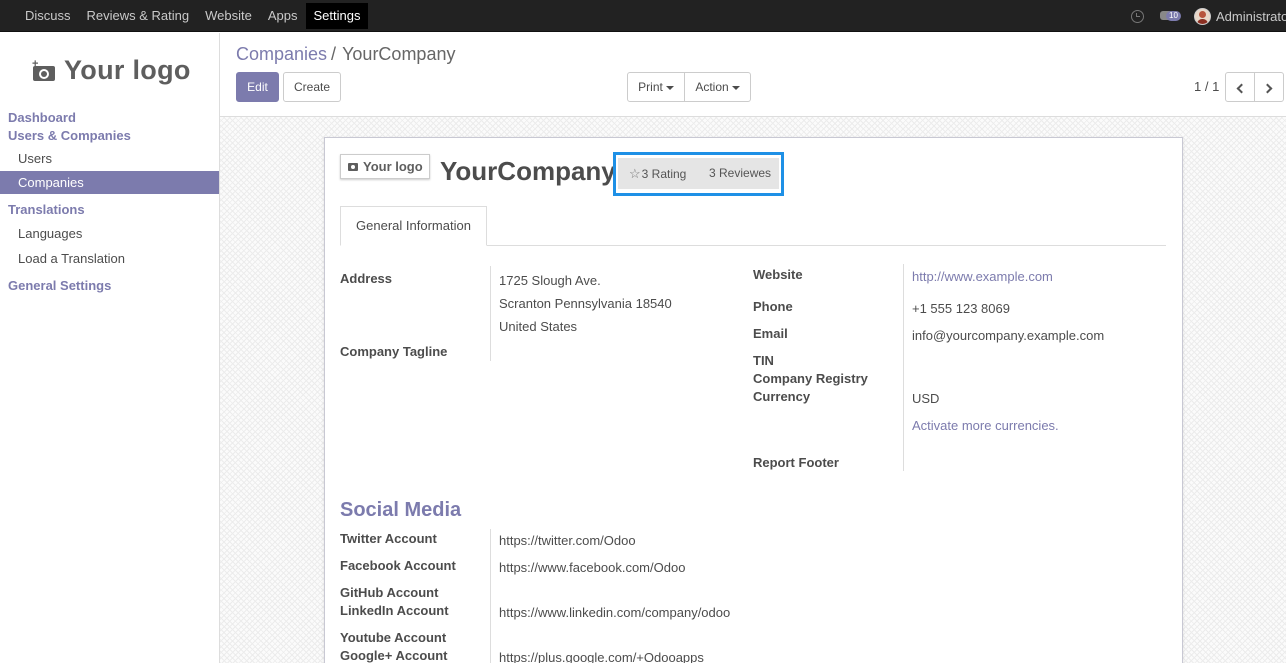  Describe the element at coordinates (550, 280) in the screenshot. I see `address-street: 1725 Slough Ave.` at that location.